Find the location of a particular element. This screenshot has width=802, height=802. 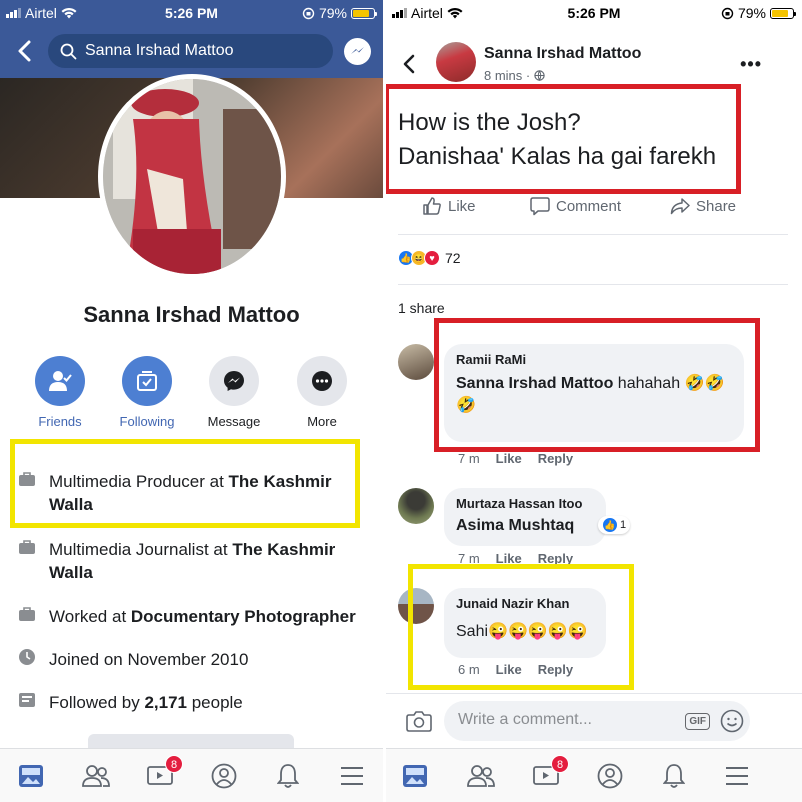

post-options-button: ••• is located at coordinates (751, 64).